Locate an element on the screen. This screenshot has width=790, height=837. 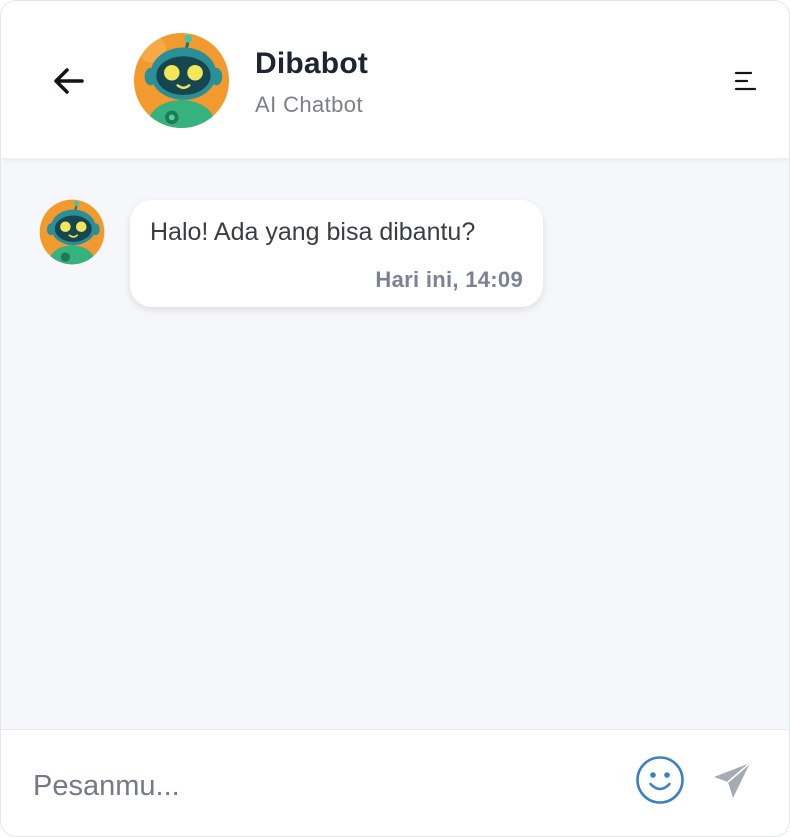
menu-button is located at coordinates (745, 81).